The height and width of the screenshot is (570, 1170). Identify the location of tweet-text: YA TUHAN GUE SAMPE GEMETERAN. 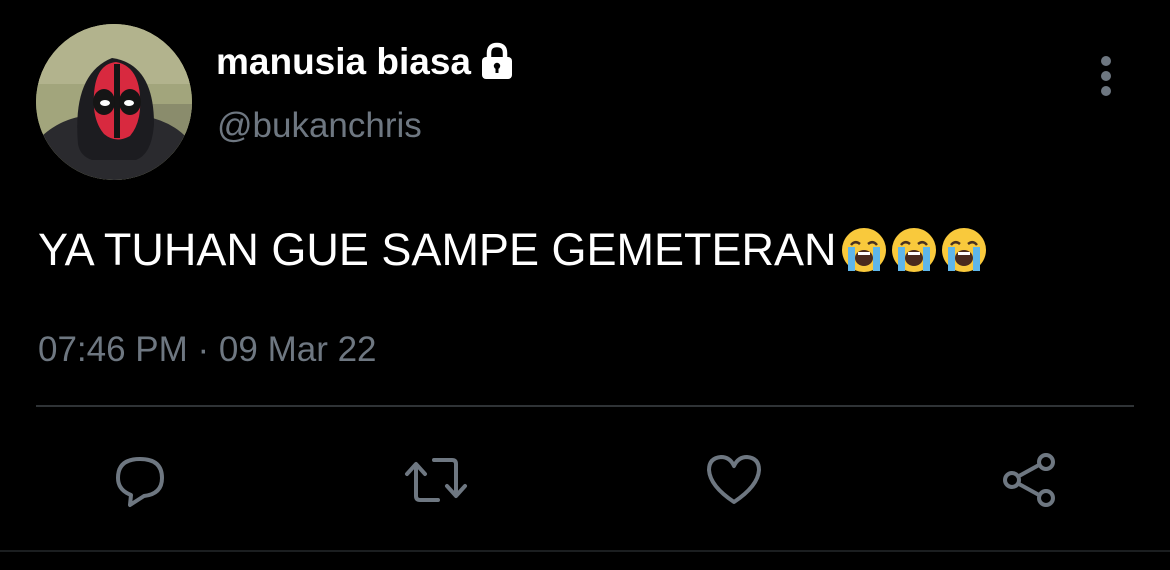
(513, 250).